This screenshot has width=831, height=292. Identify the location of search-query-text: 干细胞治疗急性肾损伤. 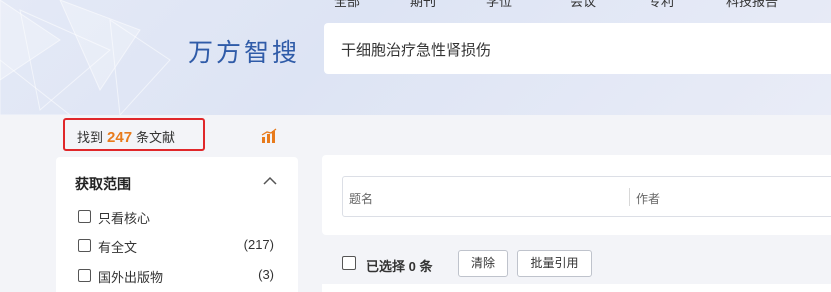
(416, 49).